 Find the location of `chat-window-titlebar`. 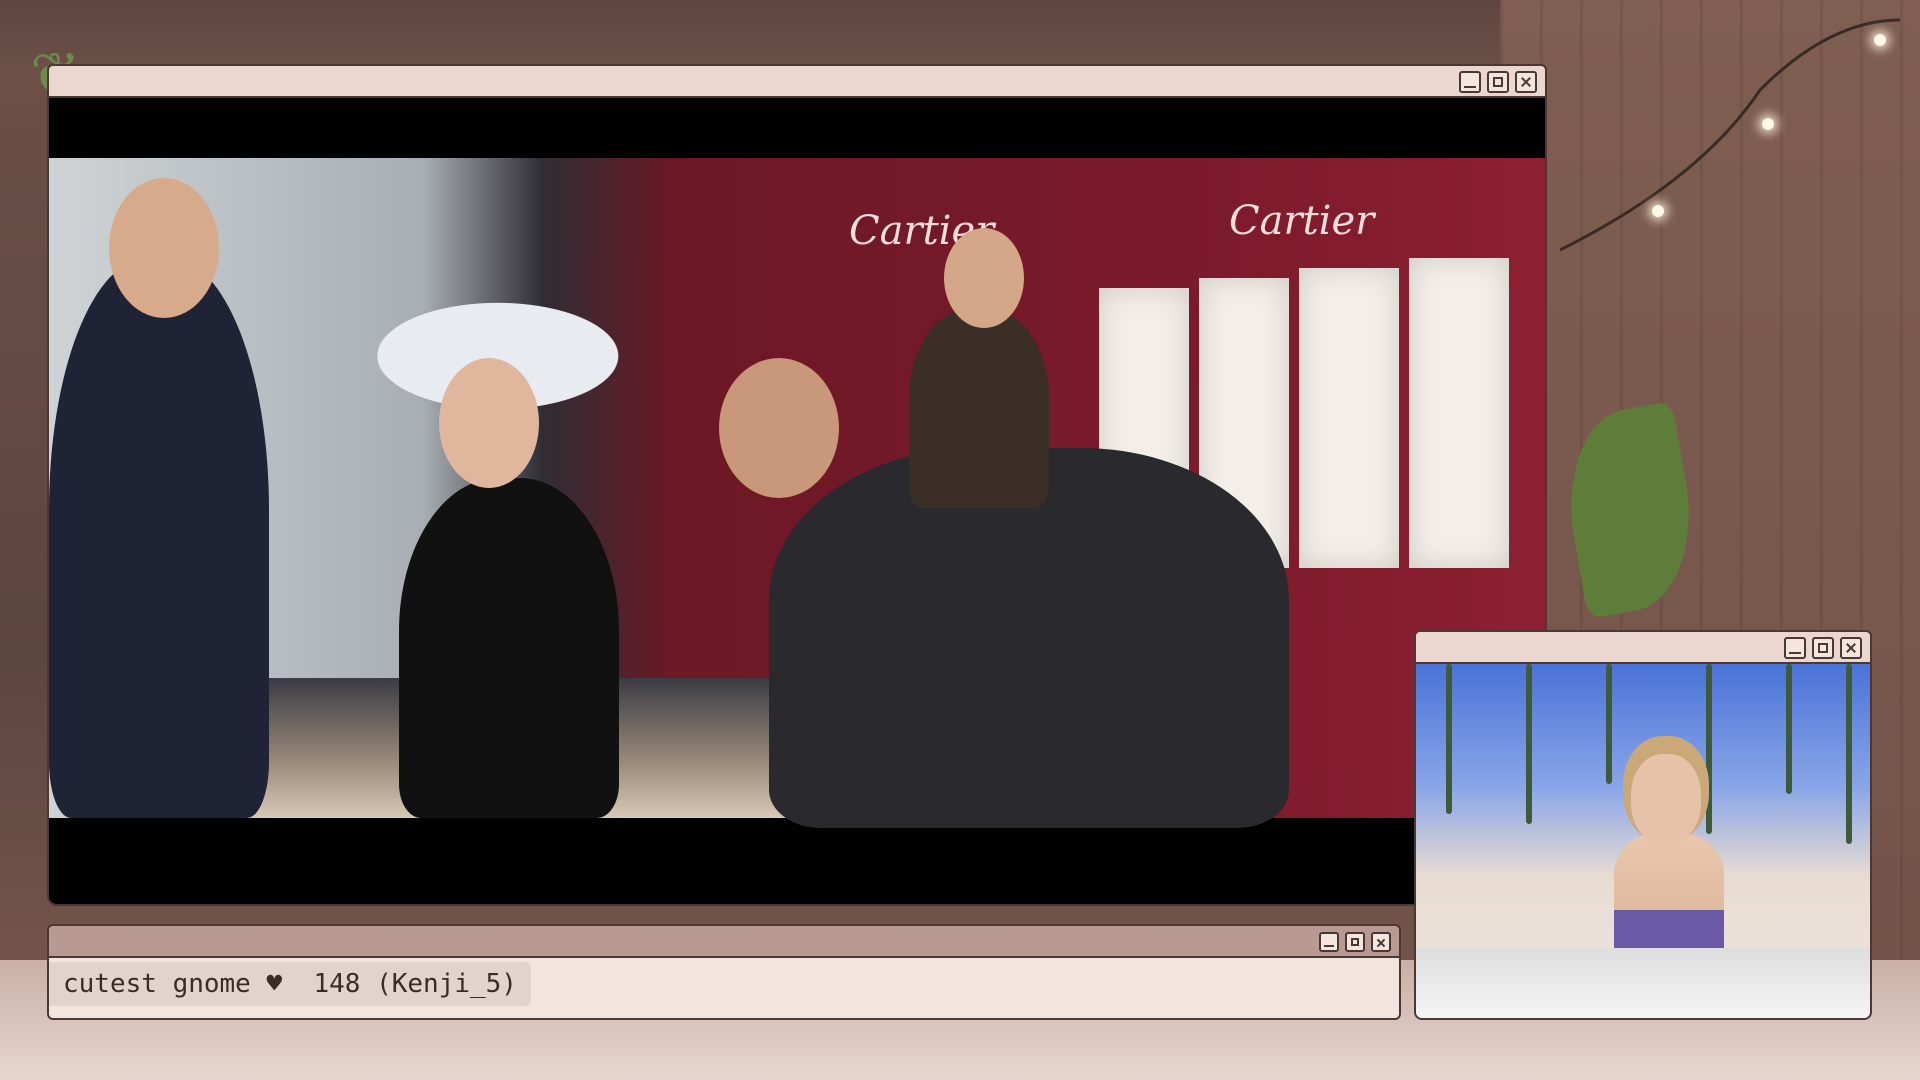

chat-window-titlebar is located at coordinates (724, 941).